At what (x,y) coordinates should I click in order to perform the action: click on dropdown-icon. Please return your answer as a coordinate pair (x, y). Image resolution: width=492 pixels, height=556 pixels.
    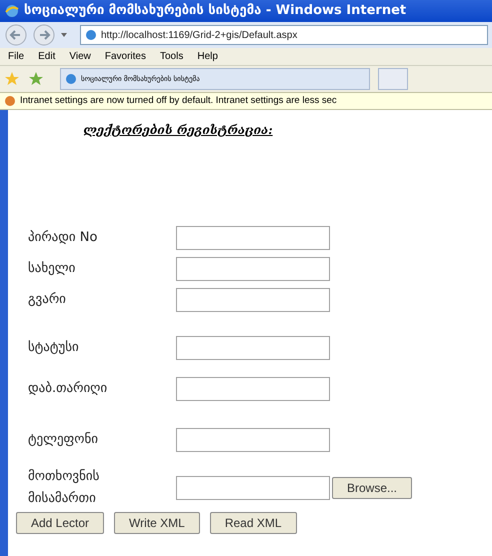
    Looking at the image, I should click on (64, 35).